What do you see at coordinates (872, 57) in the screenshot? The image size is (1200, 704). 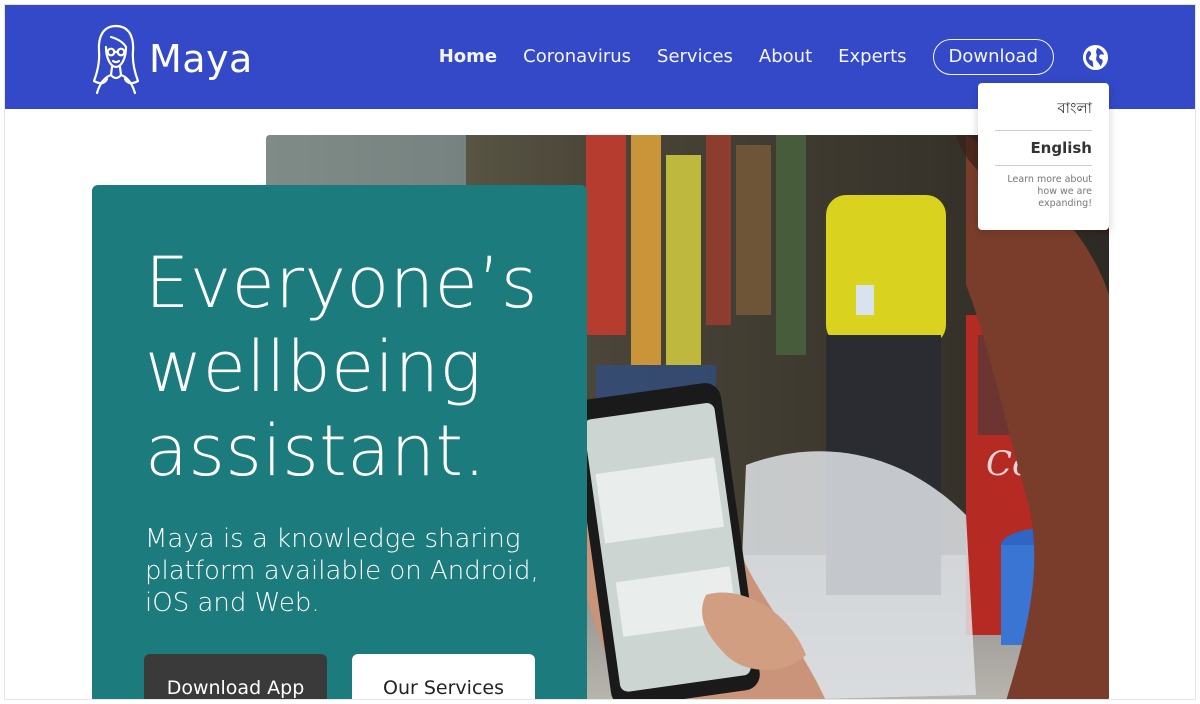 I see `nav-experts: Experts` at bounding box center [872, 57].